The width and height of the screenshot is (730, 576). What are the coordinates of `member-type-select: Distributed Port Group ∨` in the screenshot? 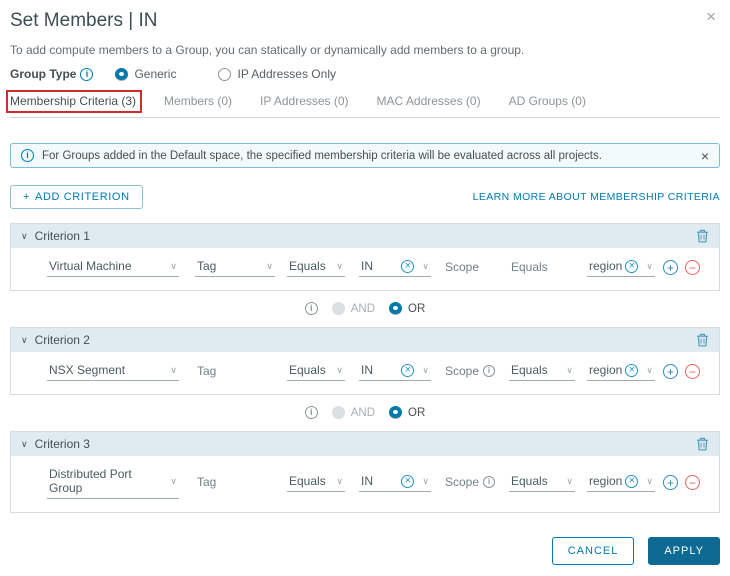 It's located at (113, 482).